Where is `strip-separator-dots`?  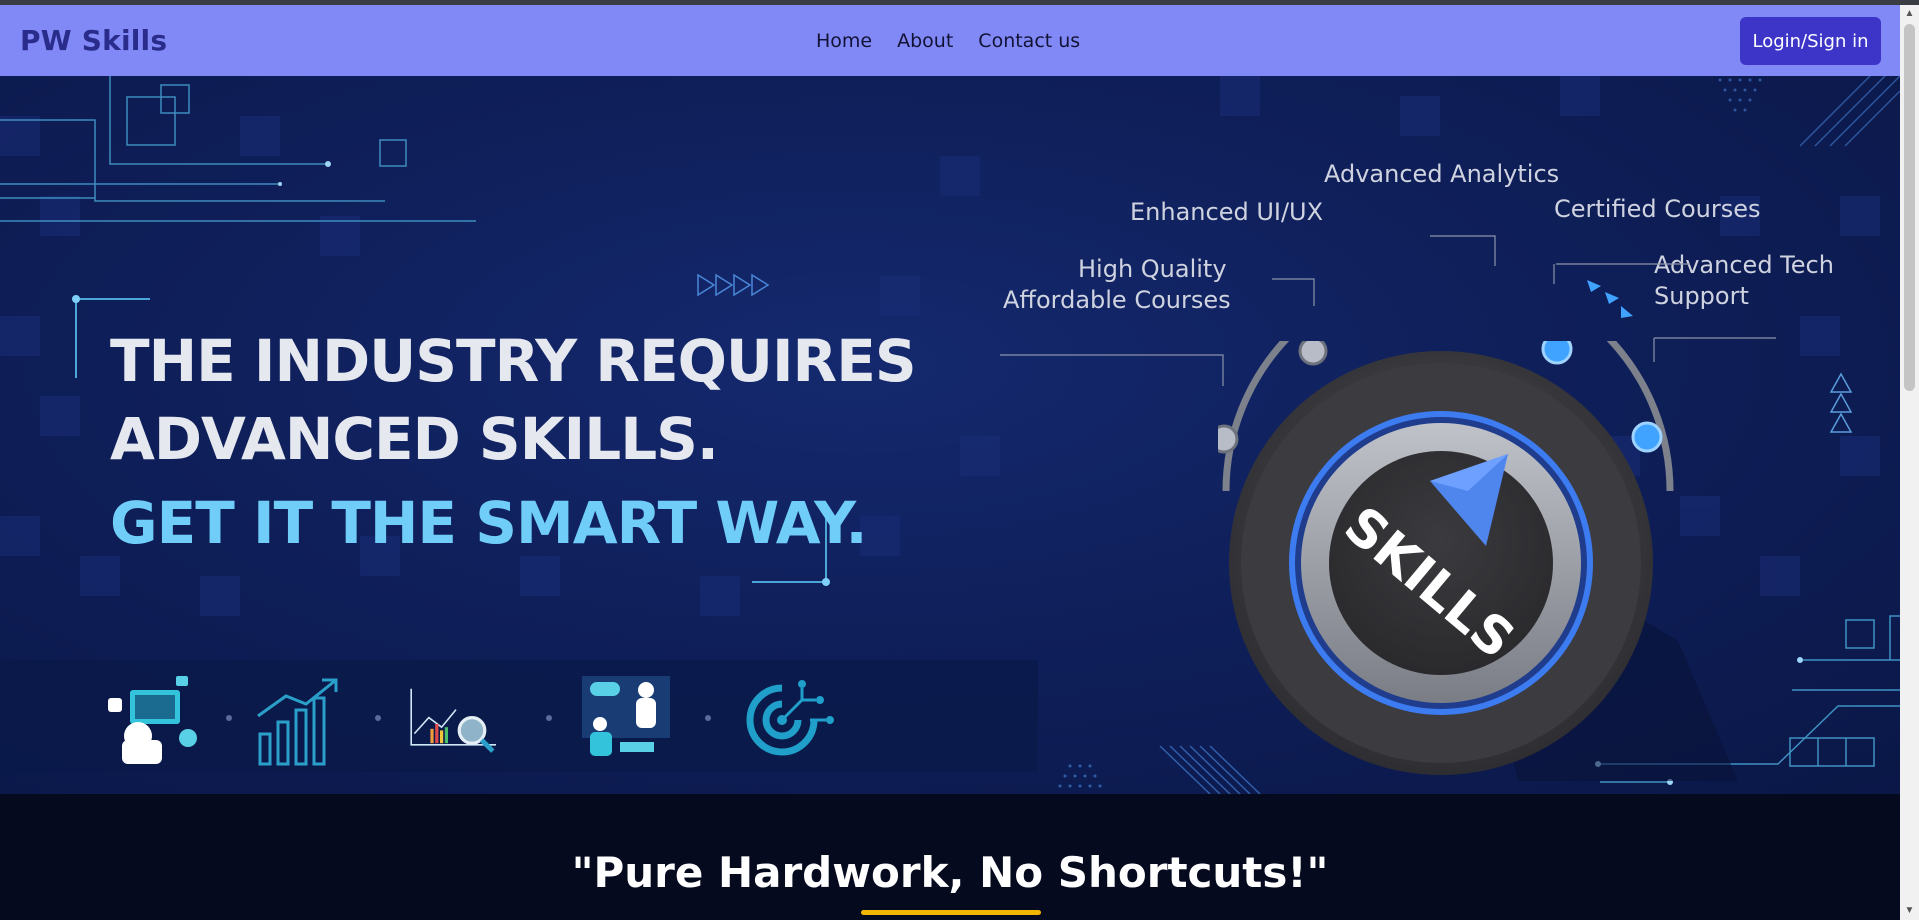
strip-separator-dots is located at coordinates (468, 718).